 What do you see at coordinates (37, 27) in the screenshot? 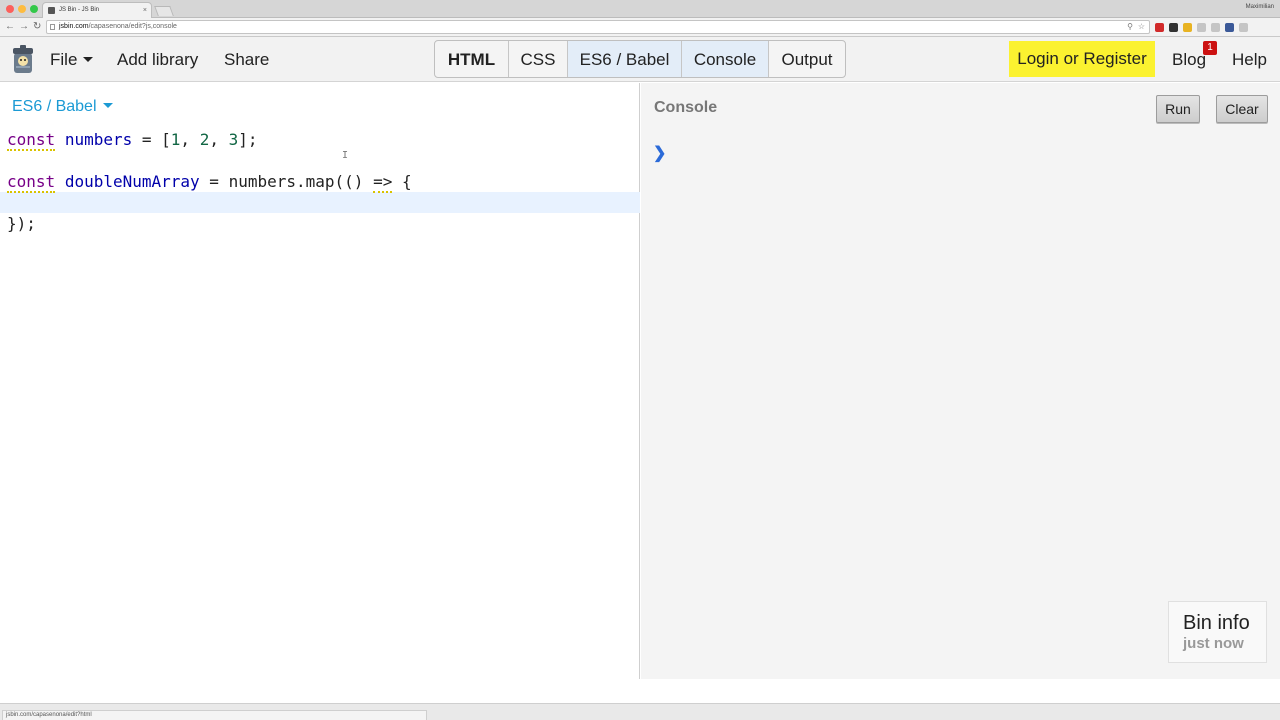
I see `reload-icon: ↻` at bounding box center [37, 27].